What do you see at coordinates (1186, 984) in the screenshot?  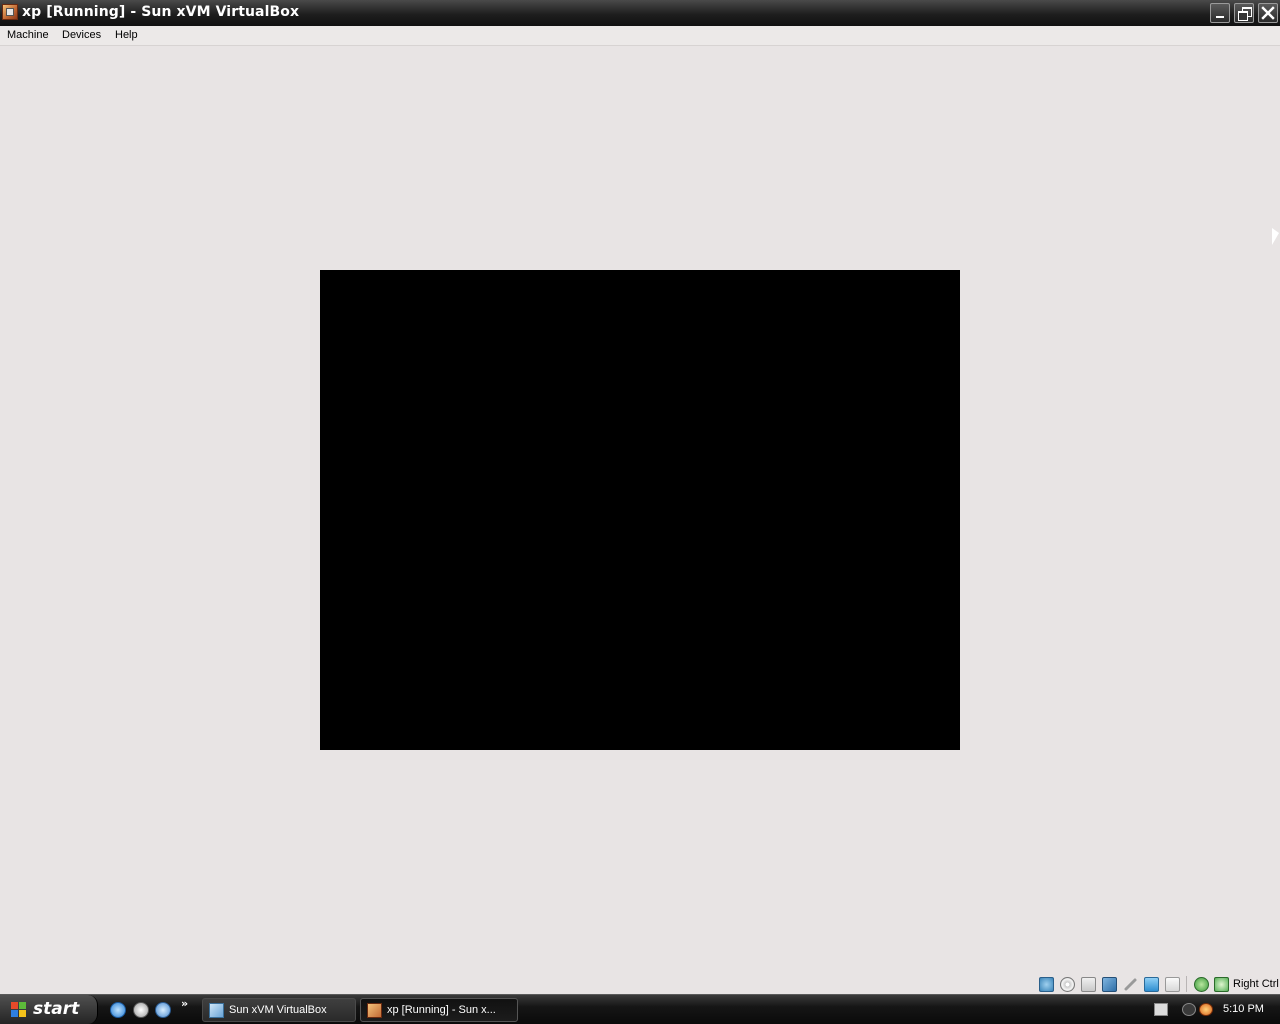 I see `status-separator` at bounding box center [1186, 984].